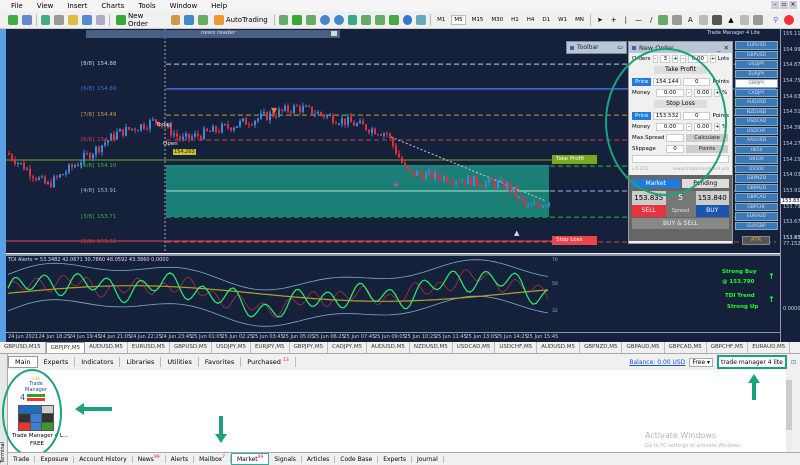 The height and width of the screenshot is (465, 800). What do you see at coordinates (395, 459) in the screenshot?
I see `terminal-tab-experts: Experts` at bounding box center [395, 459].